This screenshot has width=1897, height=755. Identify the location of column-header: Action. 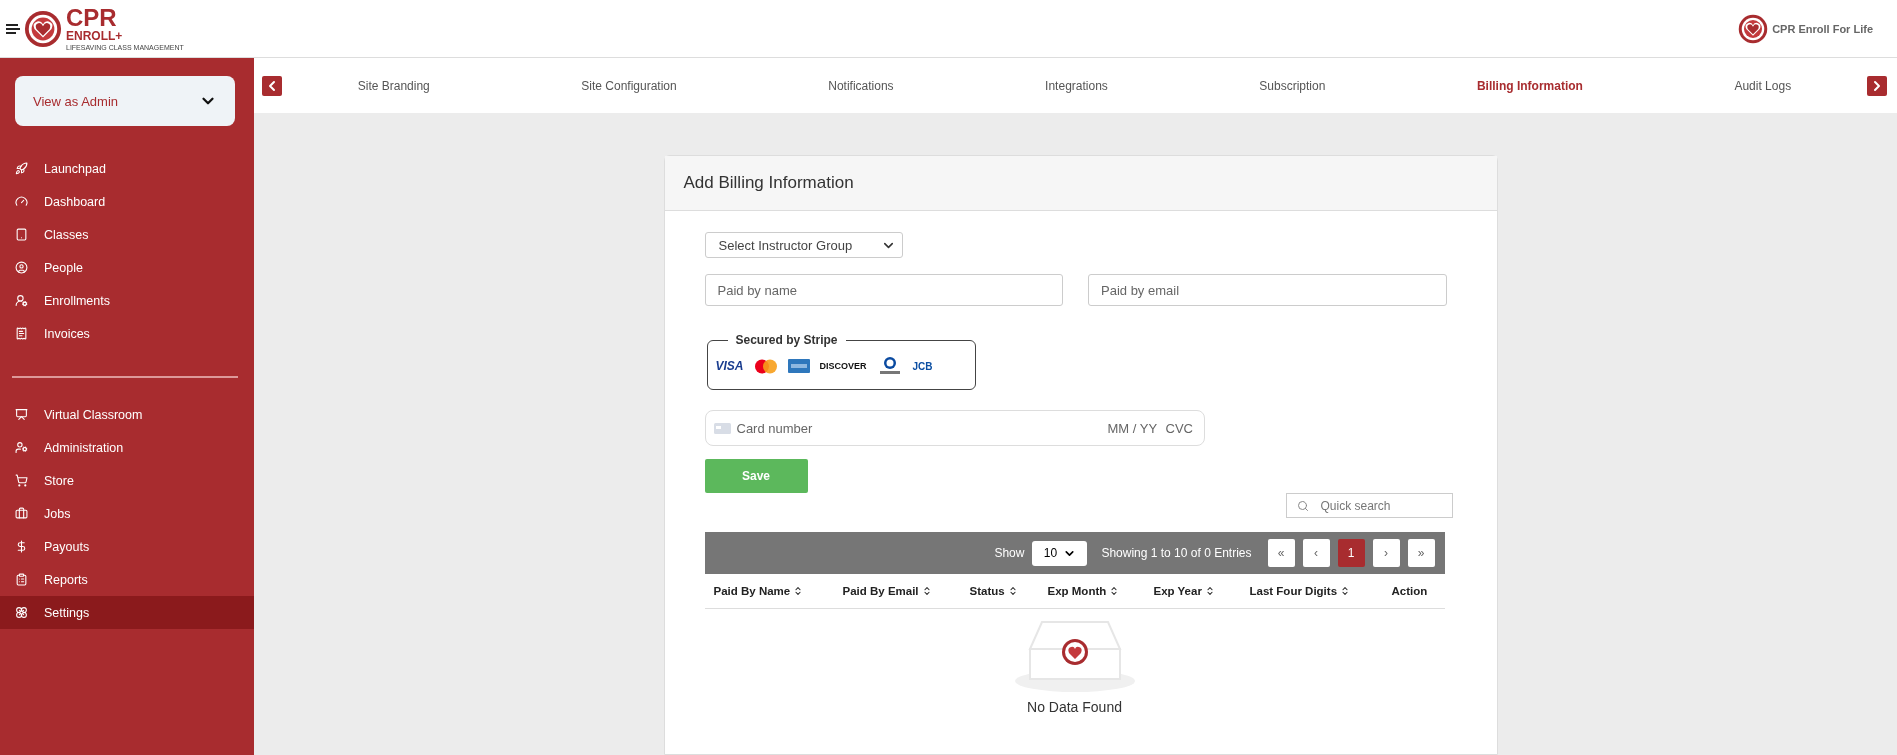
(1410, 591).